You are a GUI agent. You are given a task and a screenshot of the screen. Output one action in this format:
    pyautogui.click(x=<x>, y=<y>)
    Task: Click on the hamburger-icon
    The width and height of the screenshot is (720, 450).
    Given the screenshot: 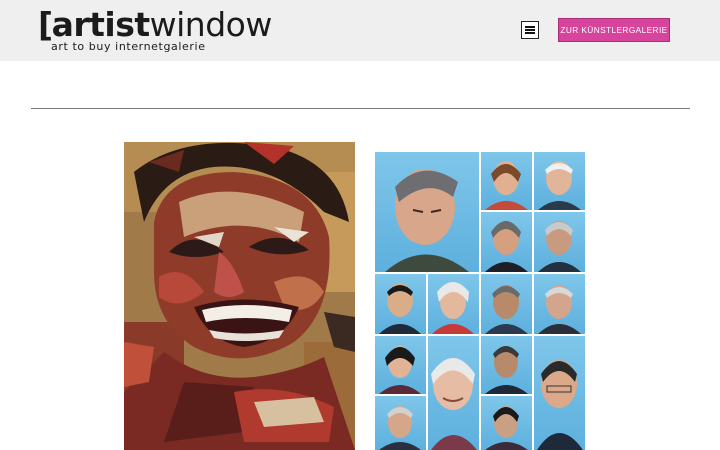 What is the action you would take?
    pyautogui.click(x=530, y=30)
    